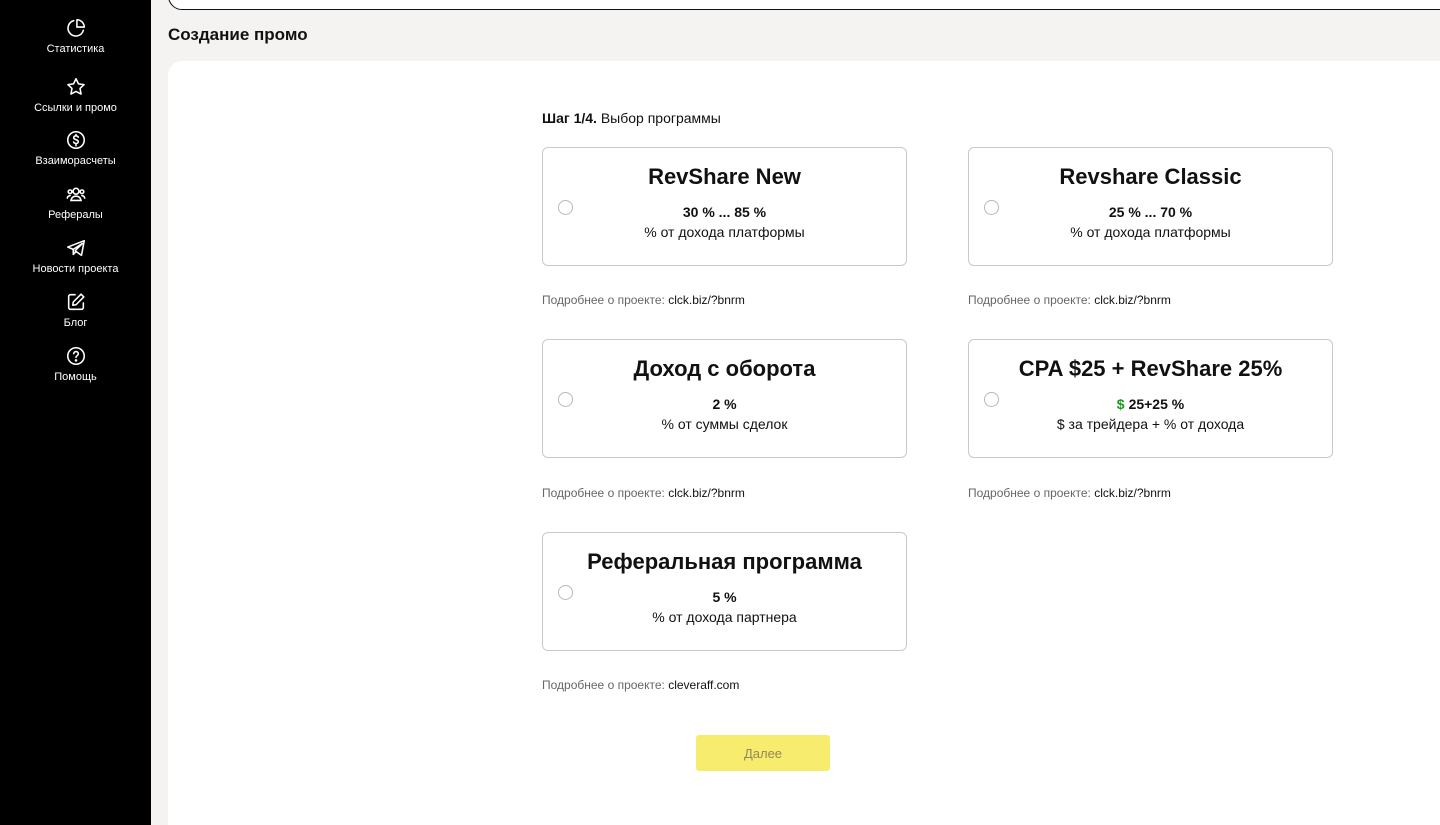  What do you see at coordinates (1120, 404) in the screenshot?
I see `dollar-icon: $` at bounding box center [1120, 404].